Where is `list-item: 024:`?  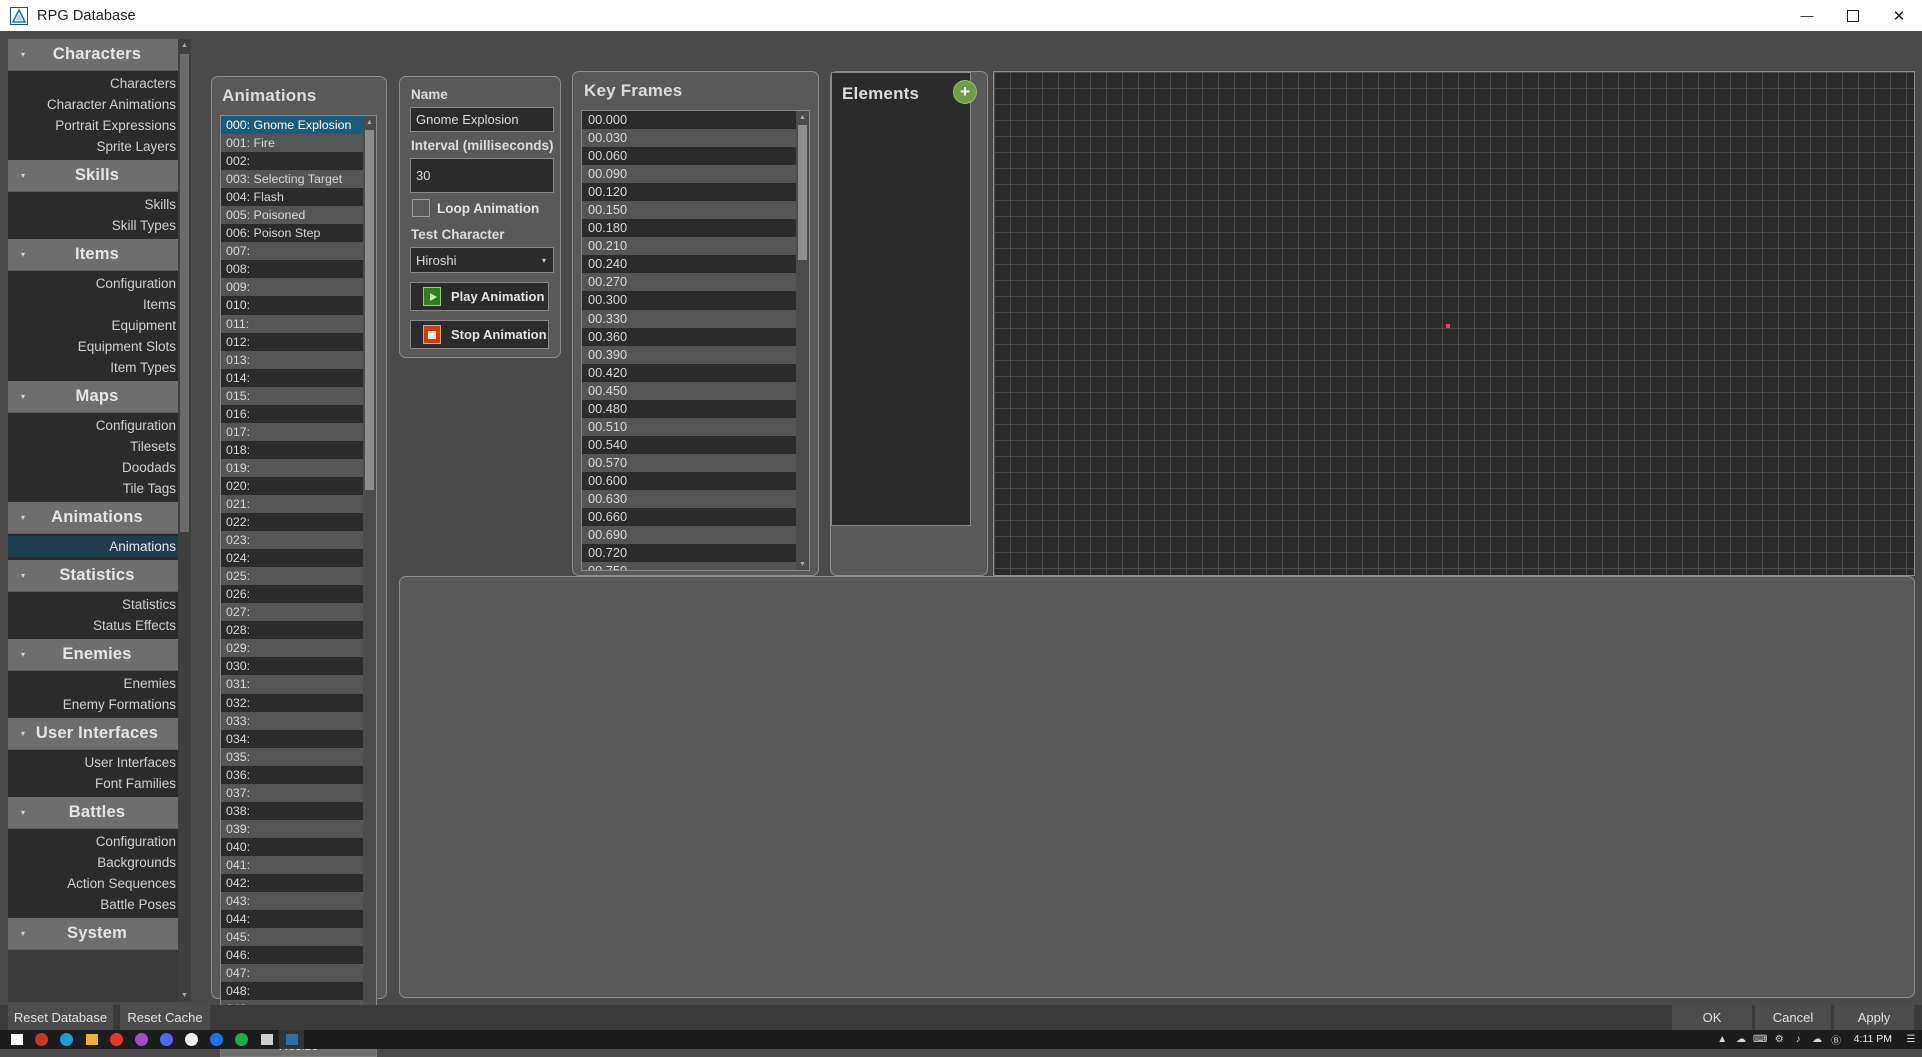
list-item: 024: is located at coordinates (292, 558).